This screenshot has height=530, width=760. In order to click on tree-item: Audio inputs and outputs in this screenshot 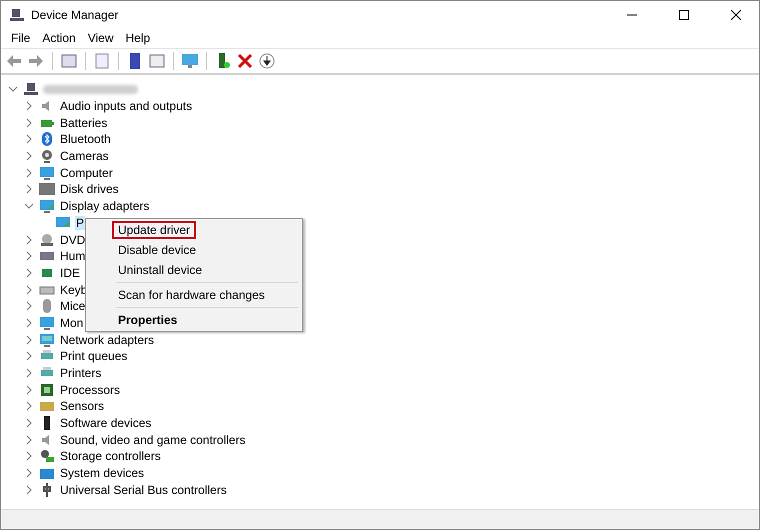, I will do `click(126, 106)`.